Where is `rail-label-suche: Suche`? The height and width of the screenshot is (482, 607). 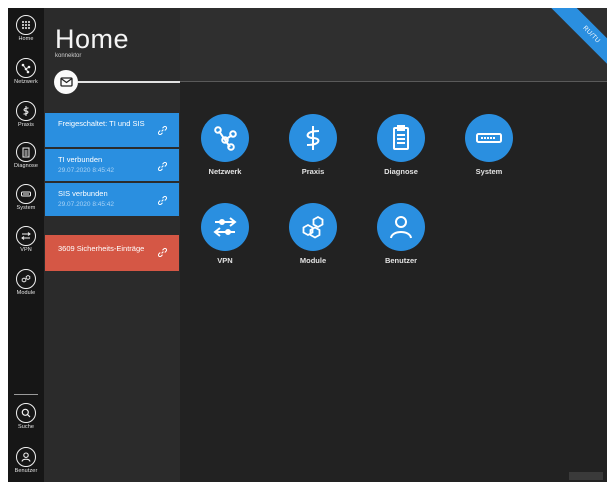 rail-label-suche: Suche is located at coordinates (26, 427).